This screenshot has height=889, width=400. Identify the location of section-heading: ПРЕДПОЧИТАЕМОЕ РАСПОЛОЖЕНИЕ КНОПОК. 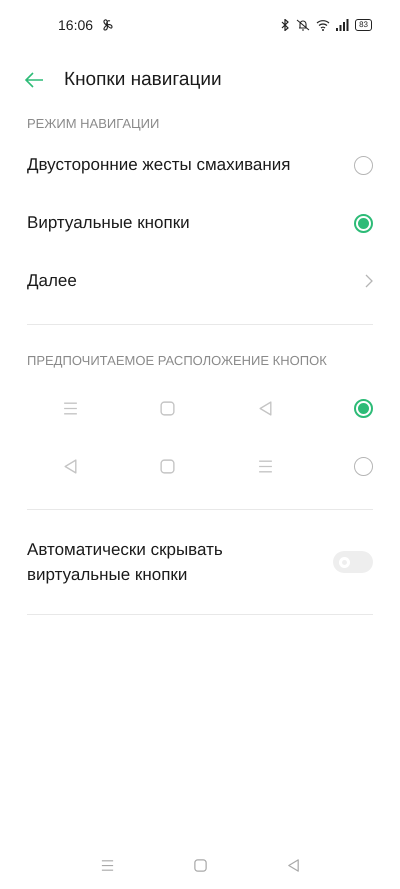
(177, 360).